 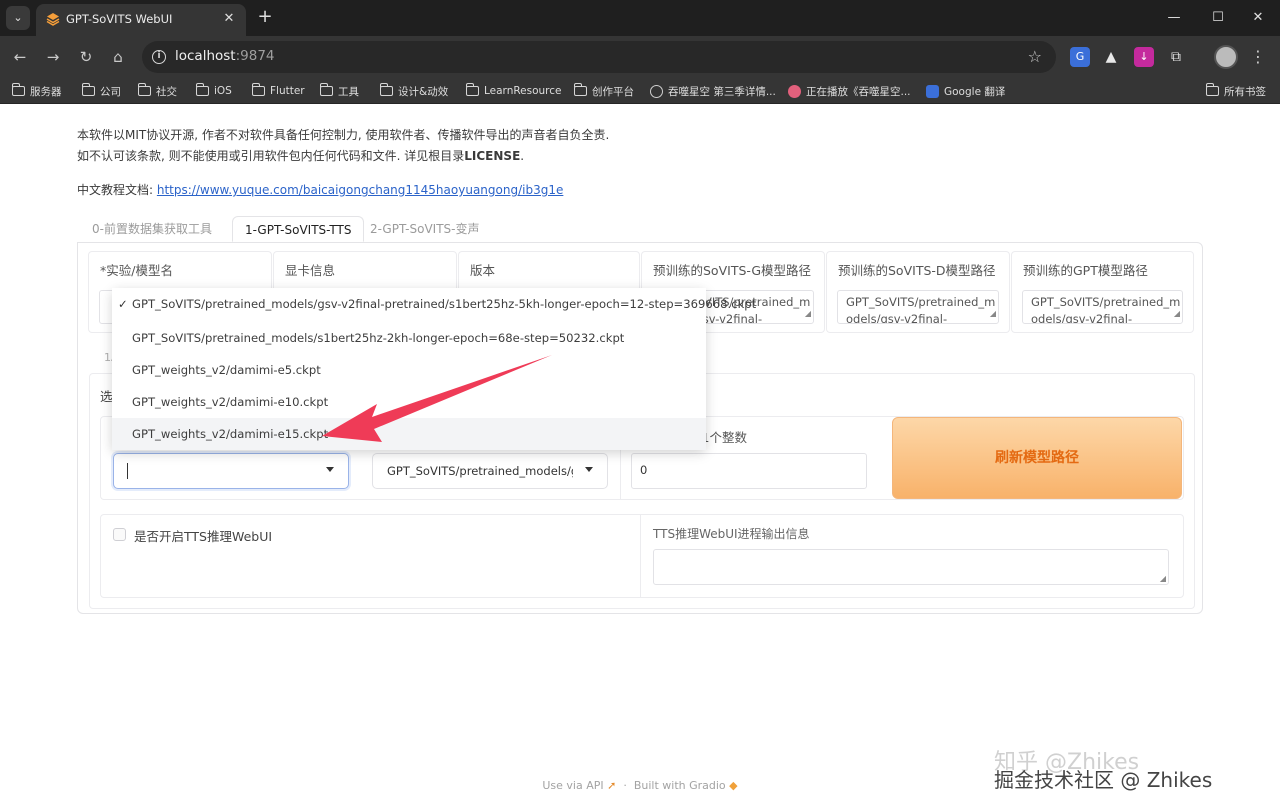 I want to click on url-host: localhost, so click(x=205, y=56).